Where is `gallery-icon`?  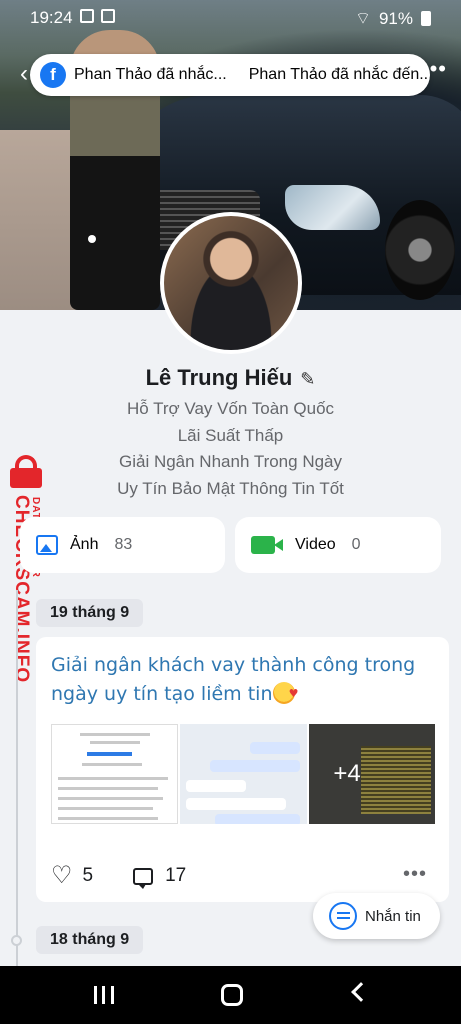
gallery-icon is located at coordinates (87, 16).